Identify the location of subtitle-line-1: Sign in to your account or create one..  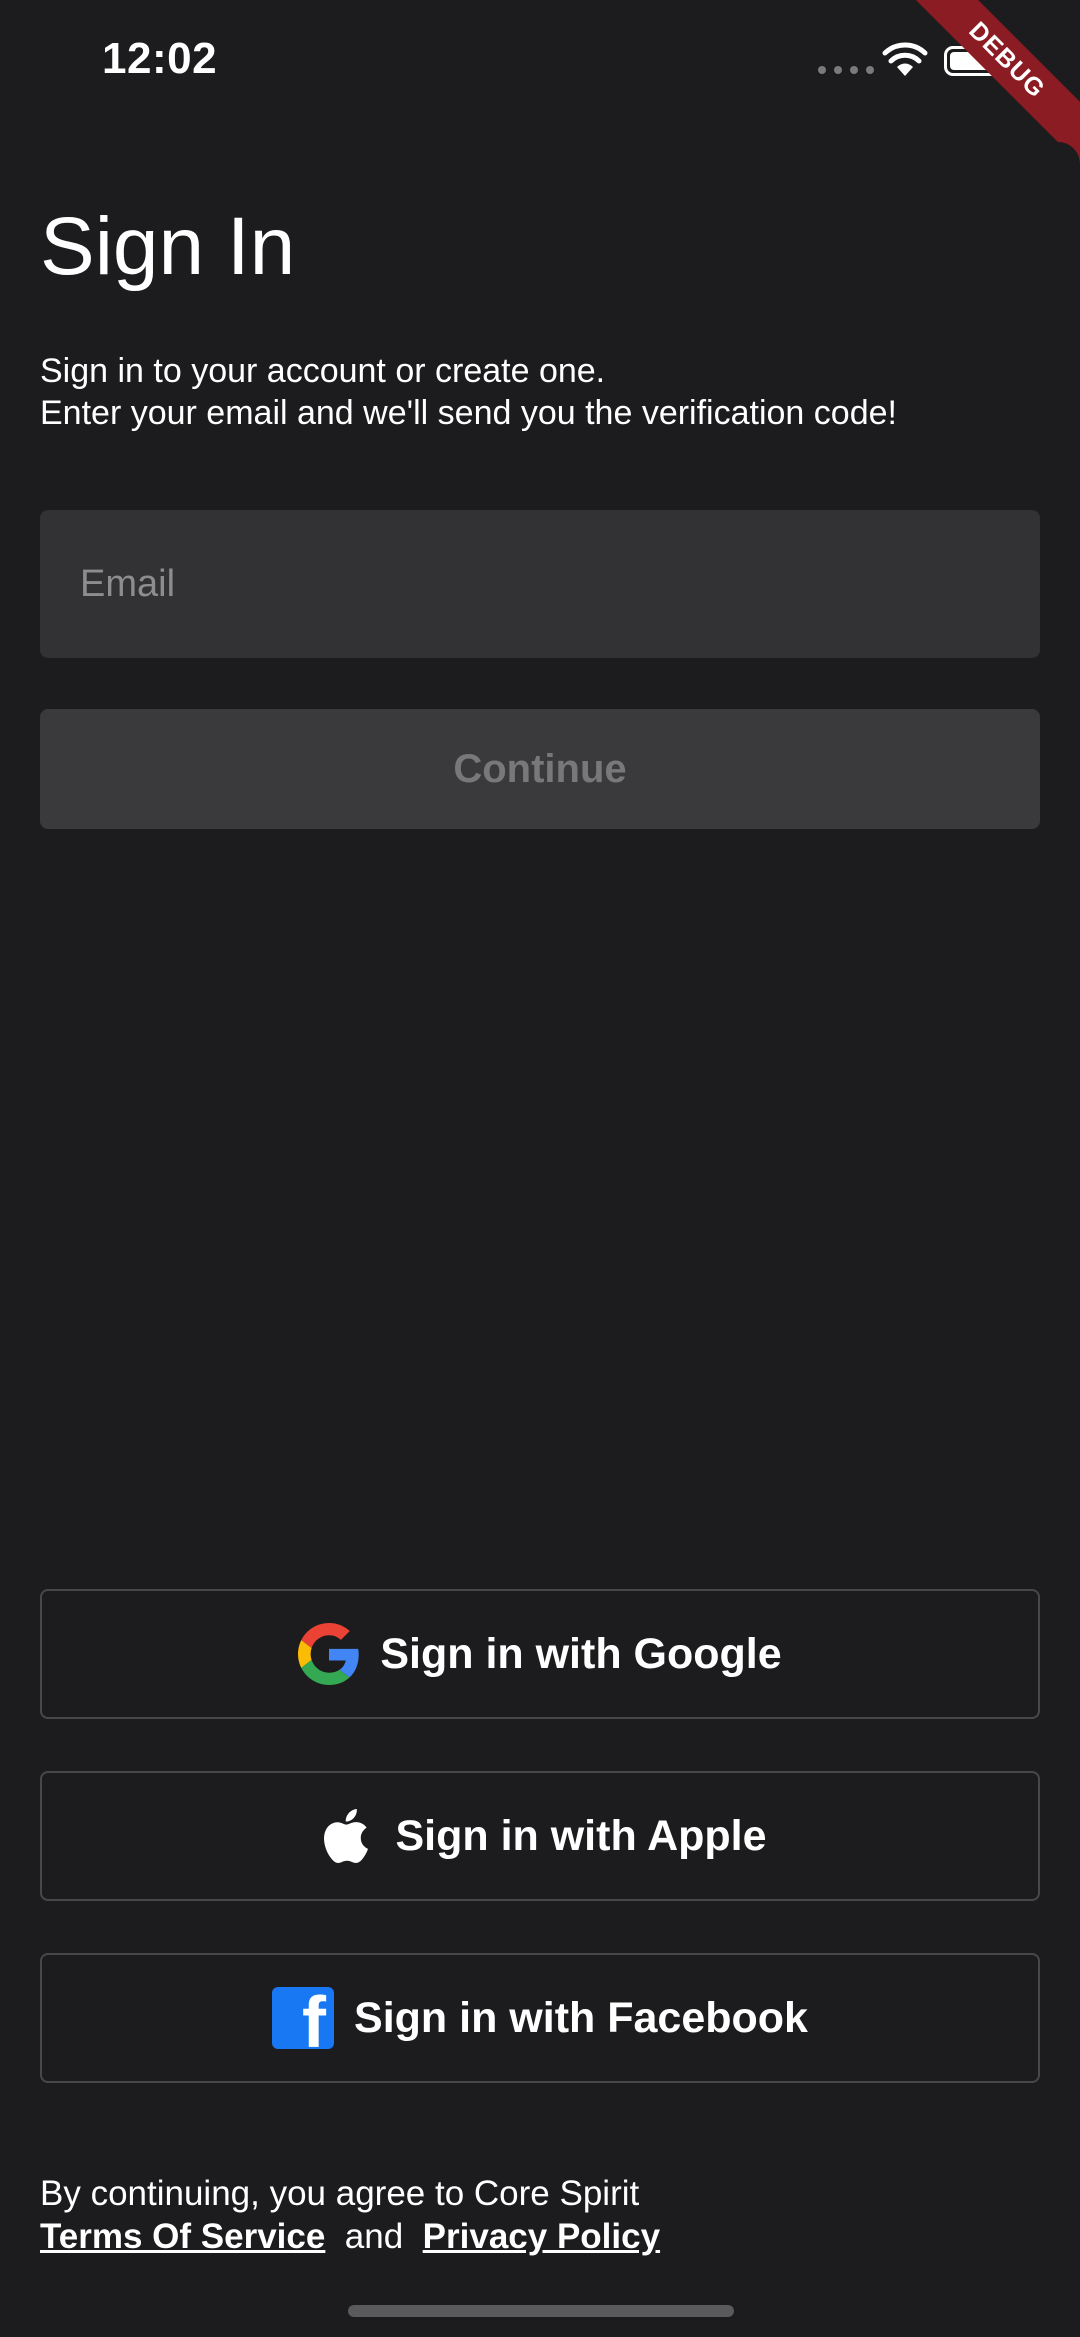
(323, 371).